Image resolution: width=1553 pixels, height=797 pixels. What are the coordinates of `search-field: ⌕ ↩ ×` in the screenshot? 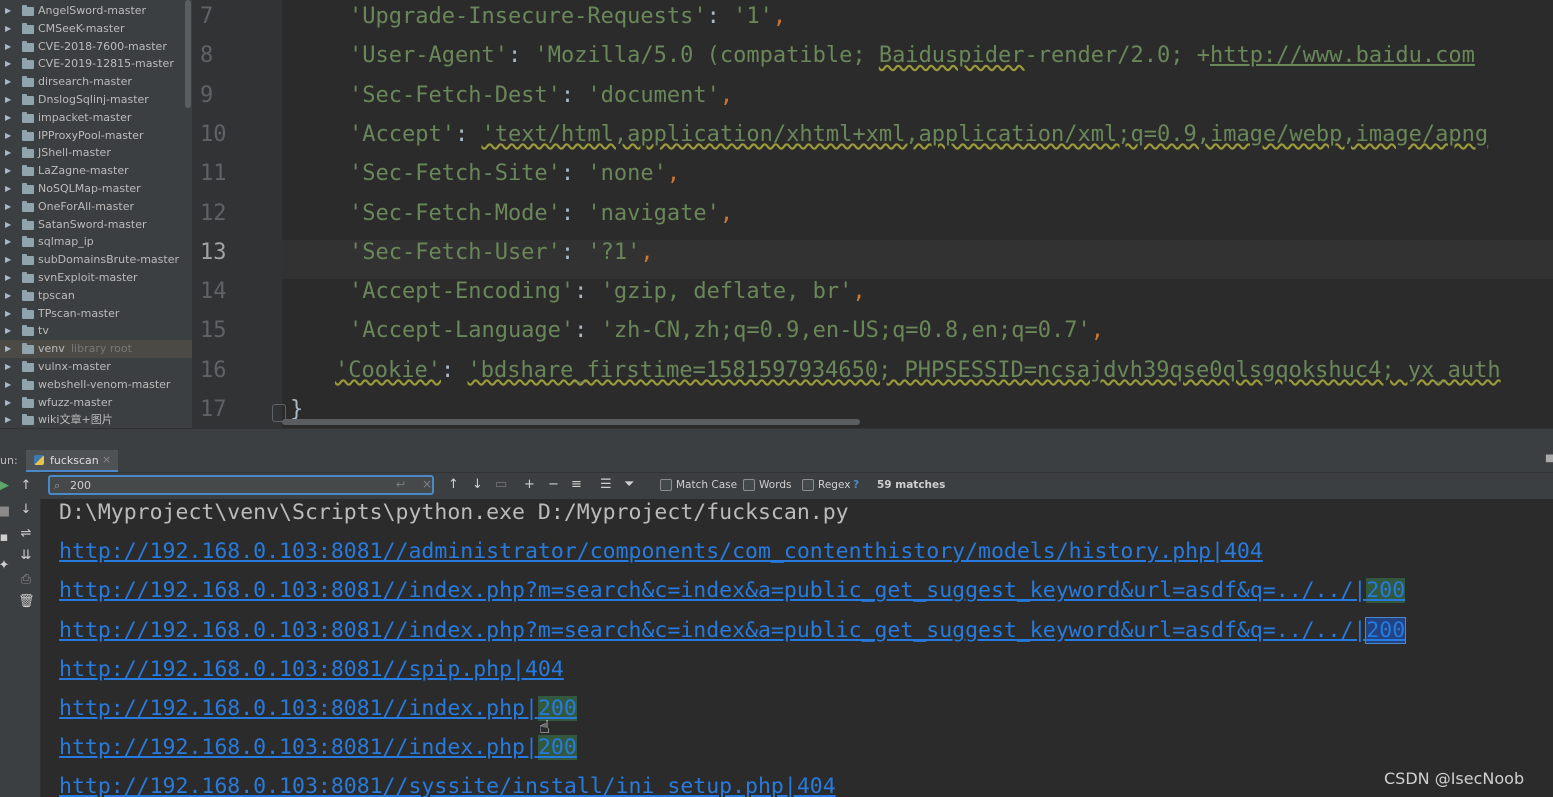 It's located at (241, 485).